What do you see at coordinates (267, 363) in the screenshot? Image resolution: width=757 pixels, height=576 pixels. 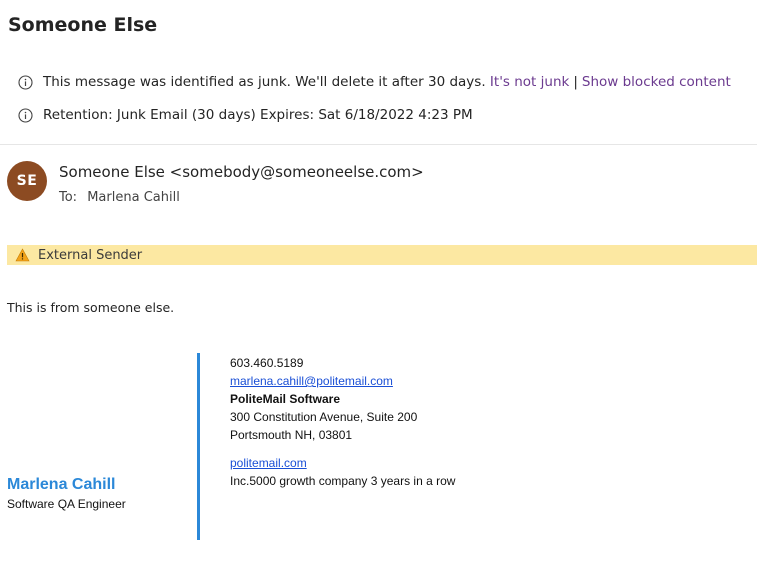 I see `signature-phone: 603.460.5189` at bounding box center [267, 363].